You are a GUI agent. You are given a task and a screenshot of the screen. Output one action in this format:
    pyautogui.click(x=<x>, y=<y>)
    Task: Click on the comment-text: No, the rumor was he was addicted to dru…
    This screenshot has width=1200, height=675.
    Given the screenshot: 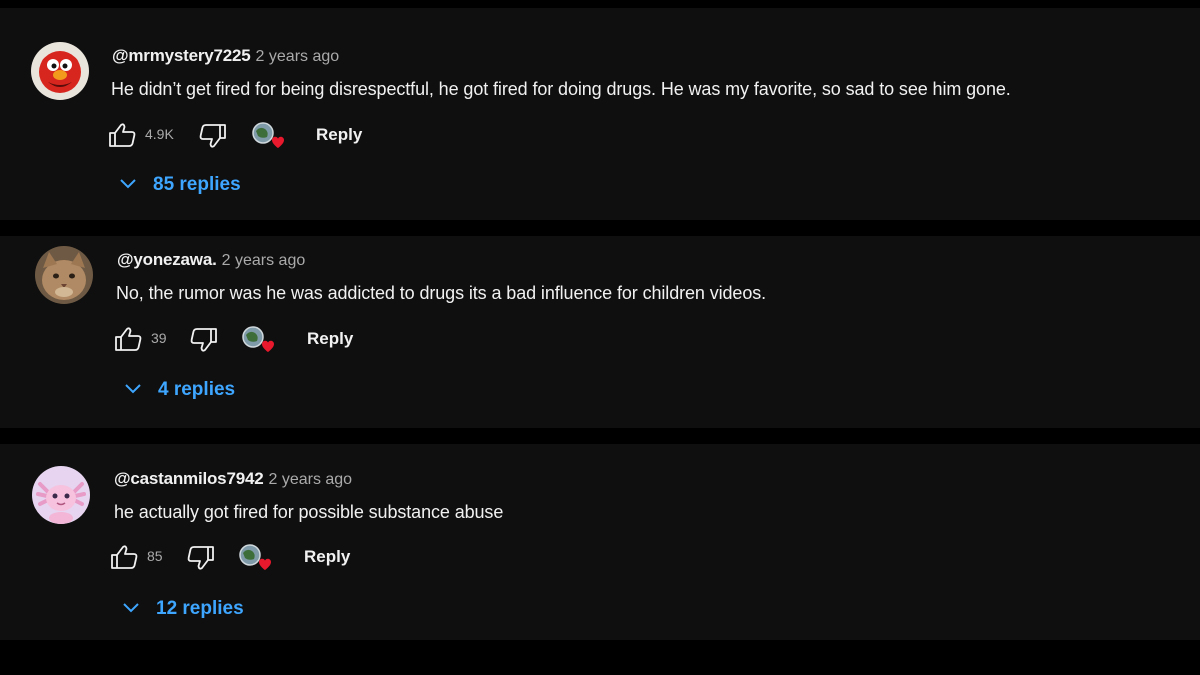 What is the action you would take?
    pyautogui.click(x=441, y=293)
    